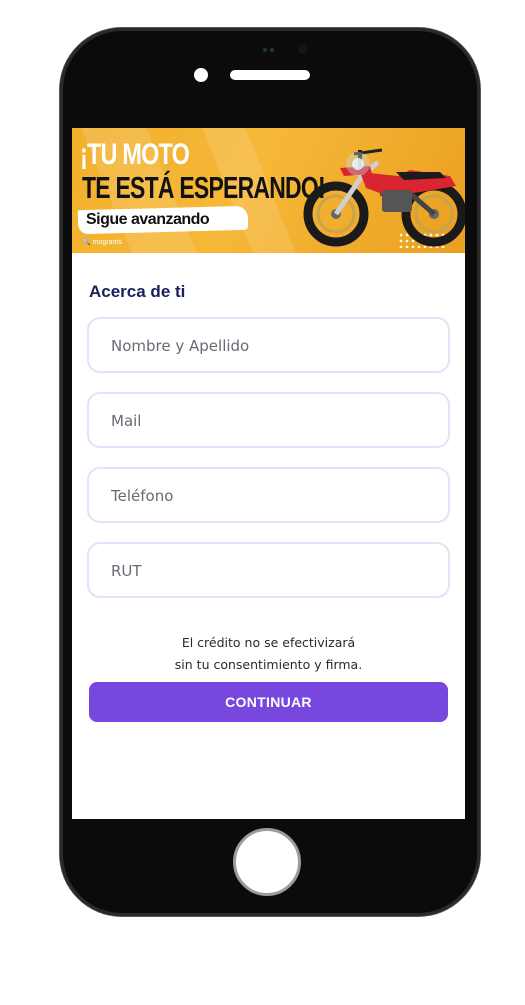 This screenshot has width=525, height=1005. Describe the element at coordinates (267, 862) in the screenshot. I see `home-button` at that location.